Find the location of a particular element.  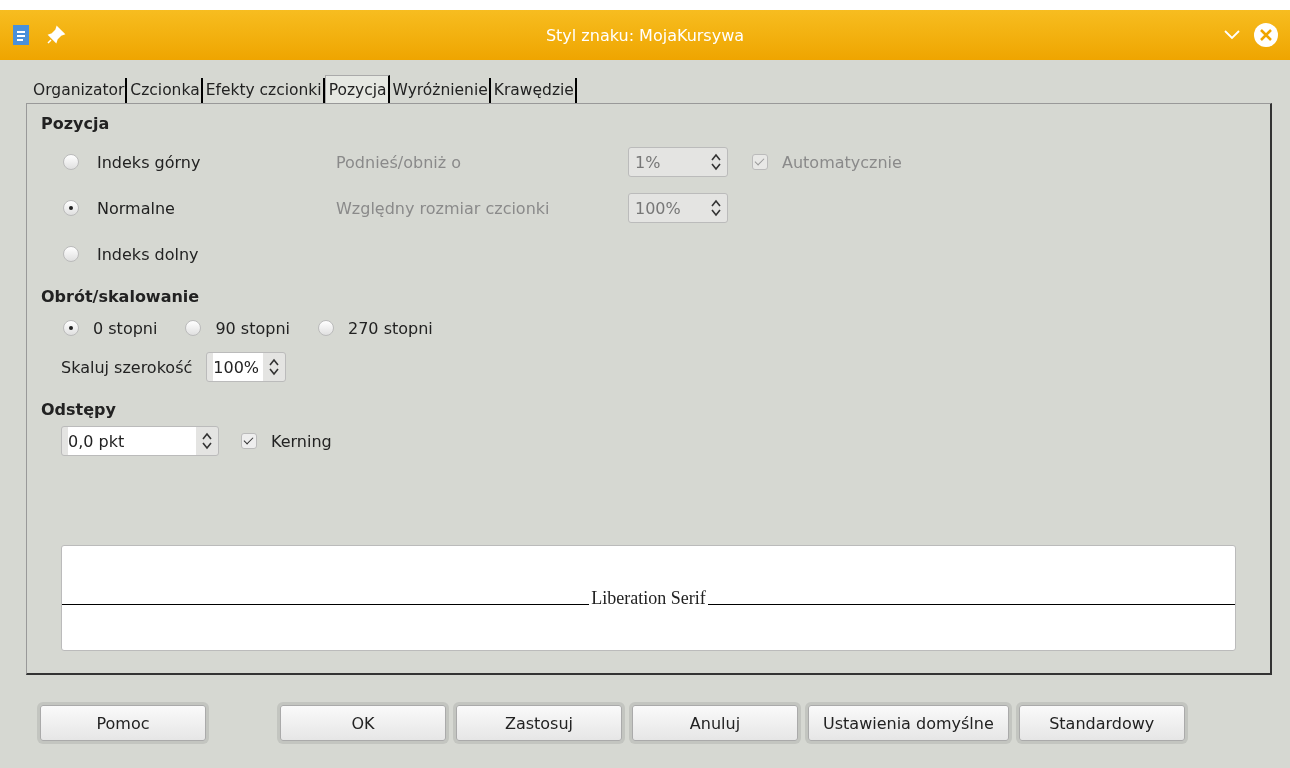

window-title: Styl znaku: MojaKursywa is located at coordinates (645, 35).